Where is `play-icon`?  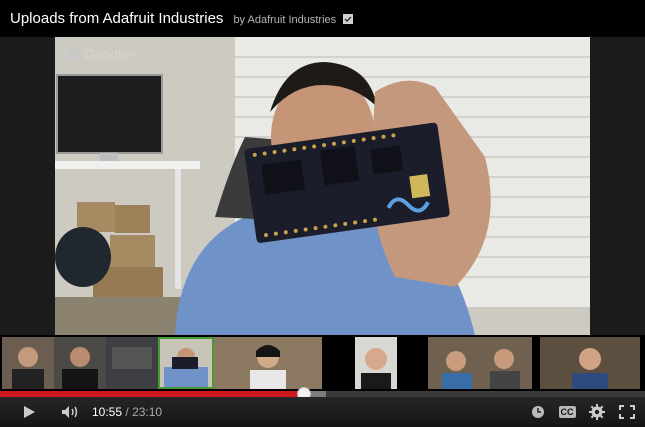
play-icon is located at coordinates (29, 412).